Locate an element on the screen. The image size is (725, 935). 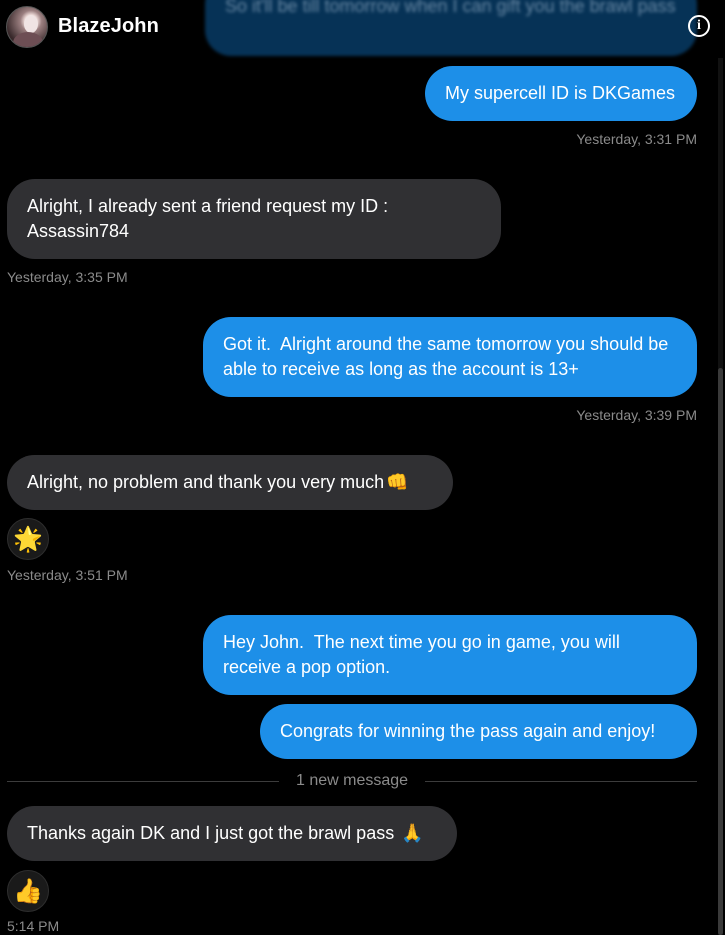
contact-avatar is located at coordinates (27, 27).